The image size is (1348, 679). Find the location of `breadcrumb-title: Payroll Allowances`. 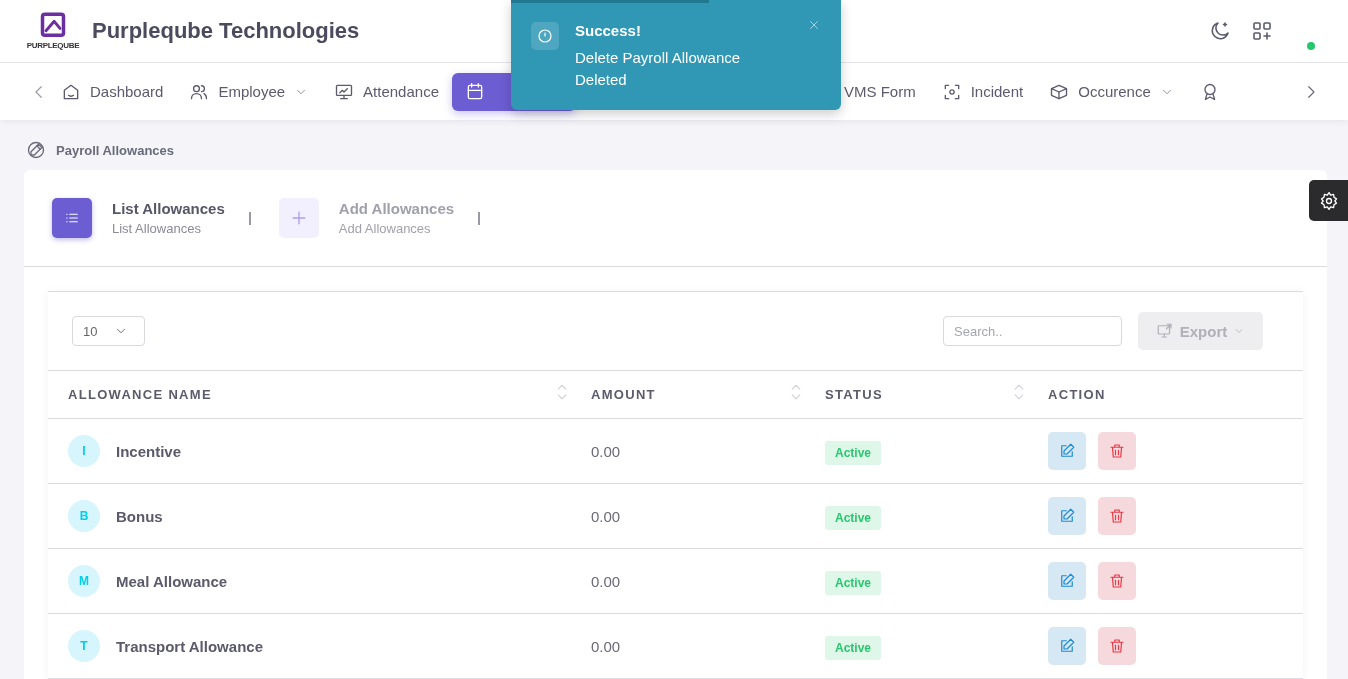

breadcrumb-title: Payroll Allowances is located at coordinates (115, 150).